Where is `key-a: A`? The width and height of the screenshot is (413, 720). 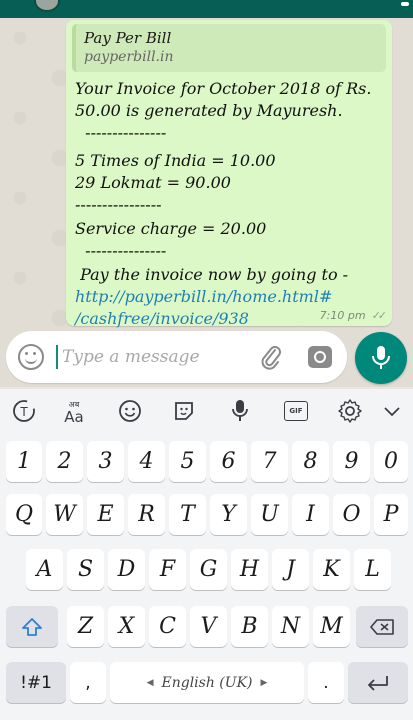 key-a: A is located at coordinates (44, 569).